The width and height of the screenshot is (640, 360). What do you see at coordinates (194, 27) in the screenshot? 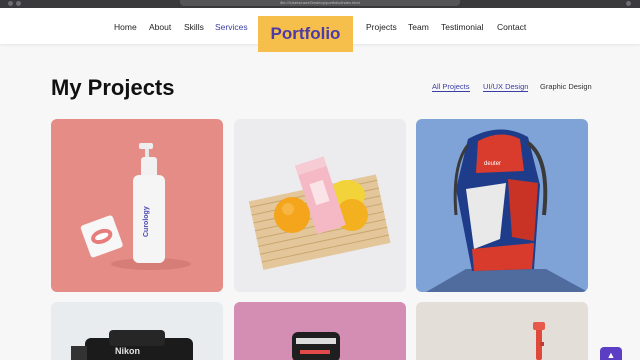
I see `nav-link-skills: Skills` at bounding box center [194, 27].